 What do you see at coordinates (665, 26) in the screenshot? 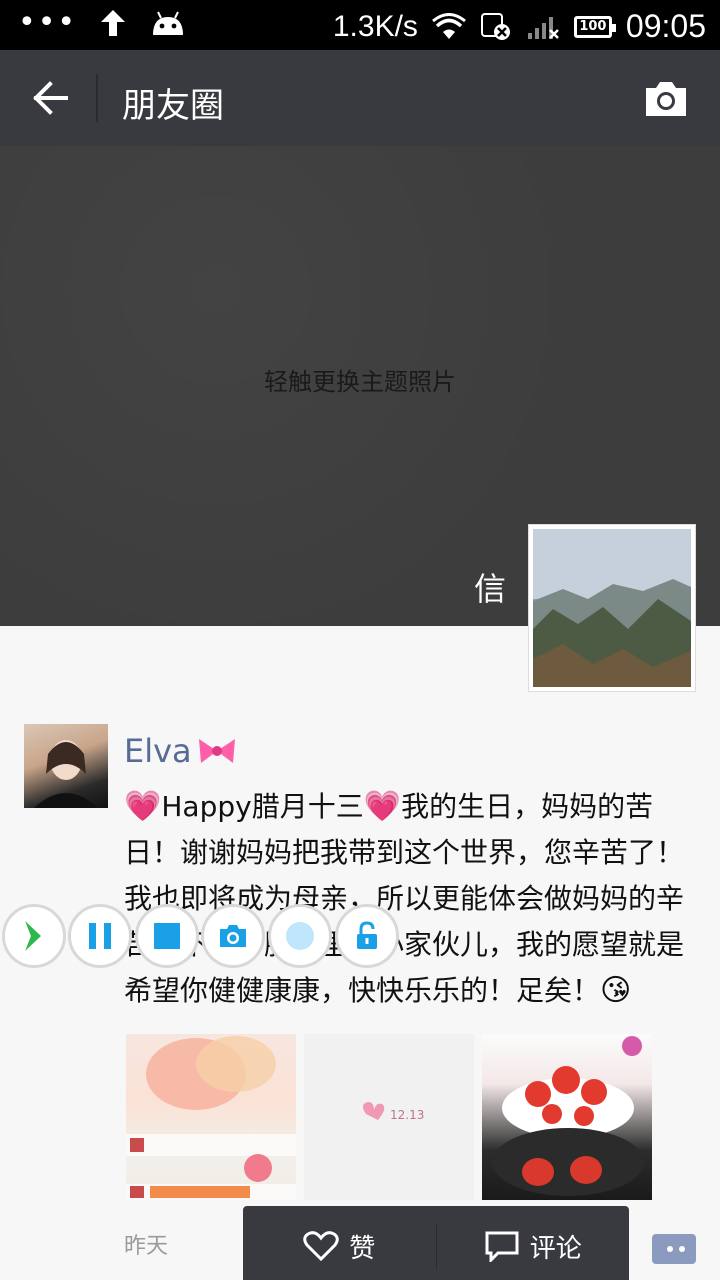
I see `clock: 09:05` at bounding box center [665, 26].